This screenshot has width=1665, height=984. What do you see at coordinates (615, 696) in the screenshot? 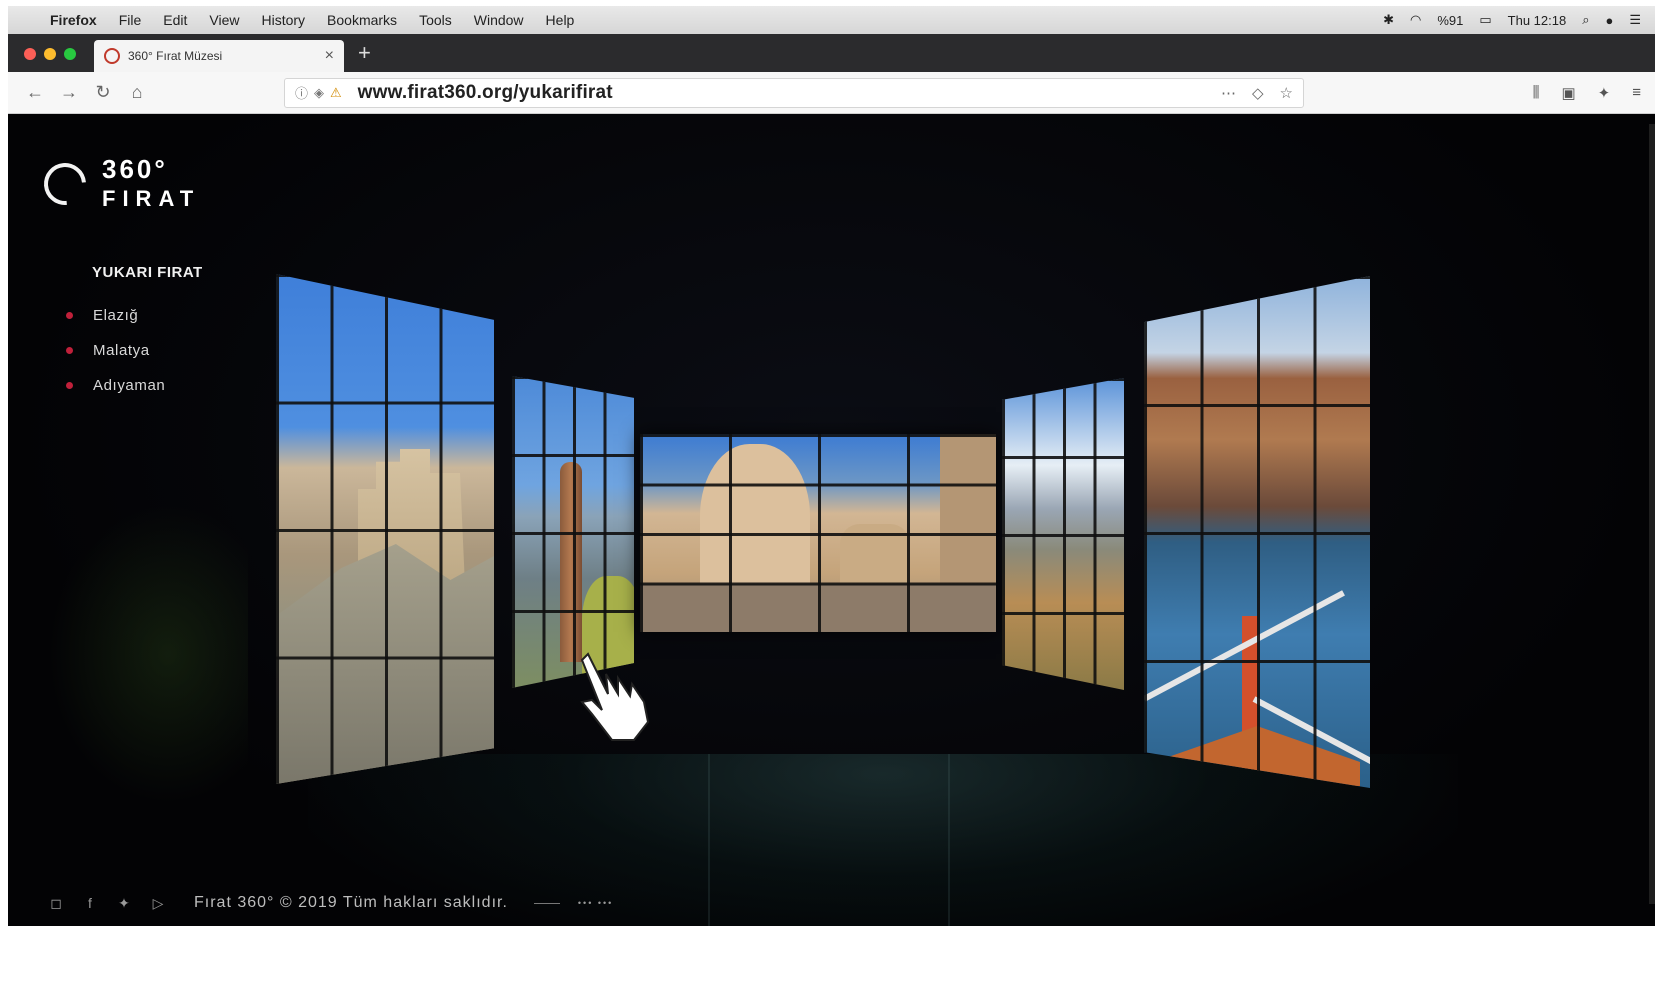
I see `pointing-hand-cursor-icon` at bounding box center [615, 696].